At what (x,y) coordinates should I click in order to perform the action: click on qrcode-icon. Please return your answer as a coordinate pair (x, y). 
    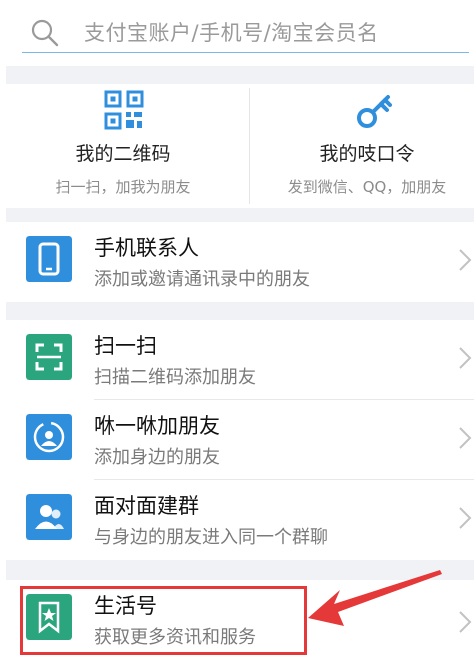
    Looking at the image, I should click on (124, 110).